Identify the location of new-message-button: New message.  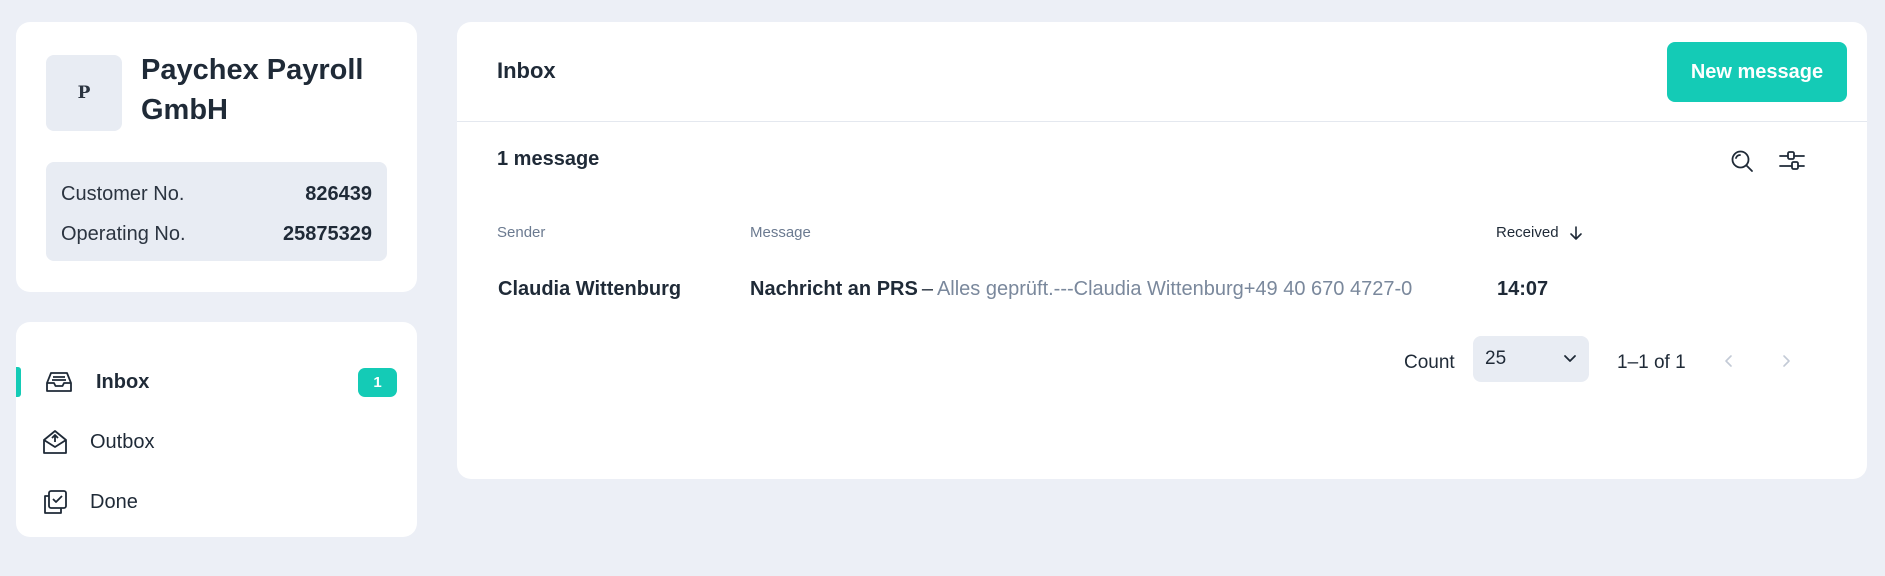
(1757, 72).